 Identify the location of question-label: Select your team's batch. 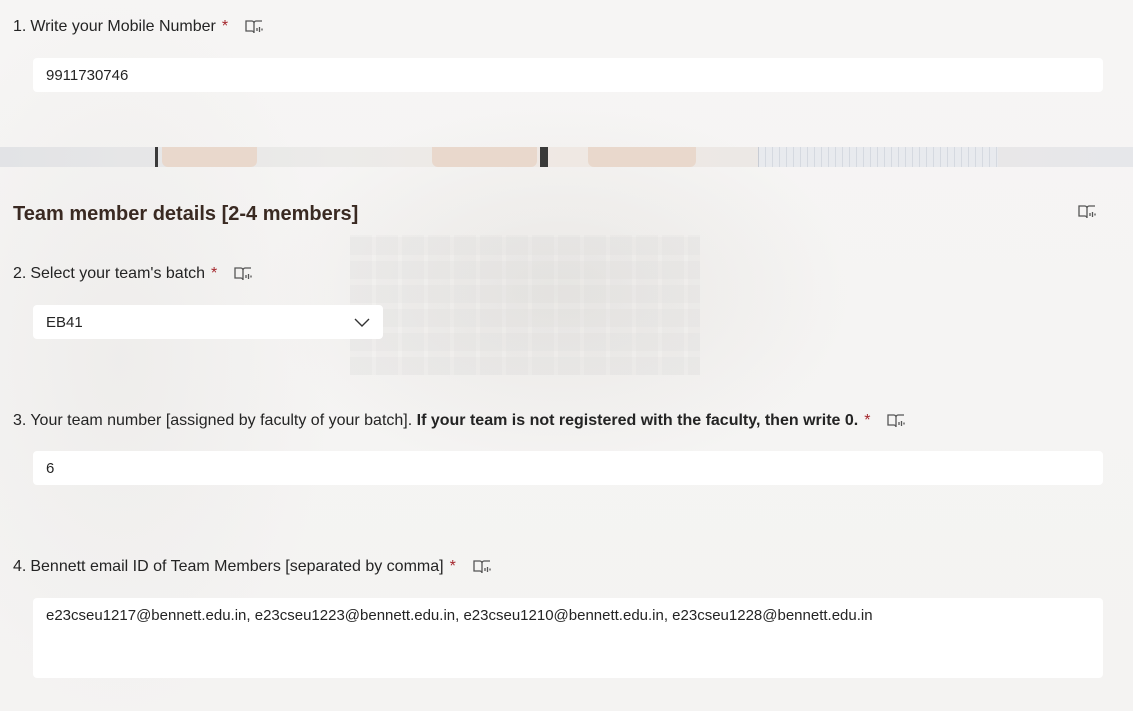
(118, 273).